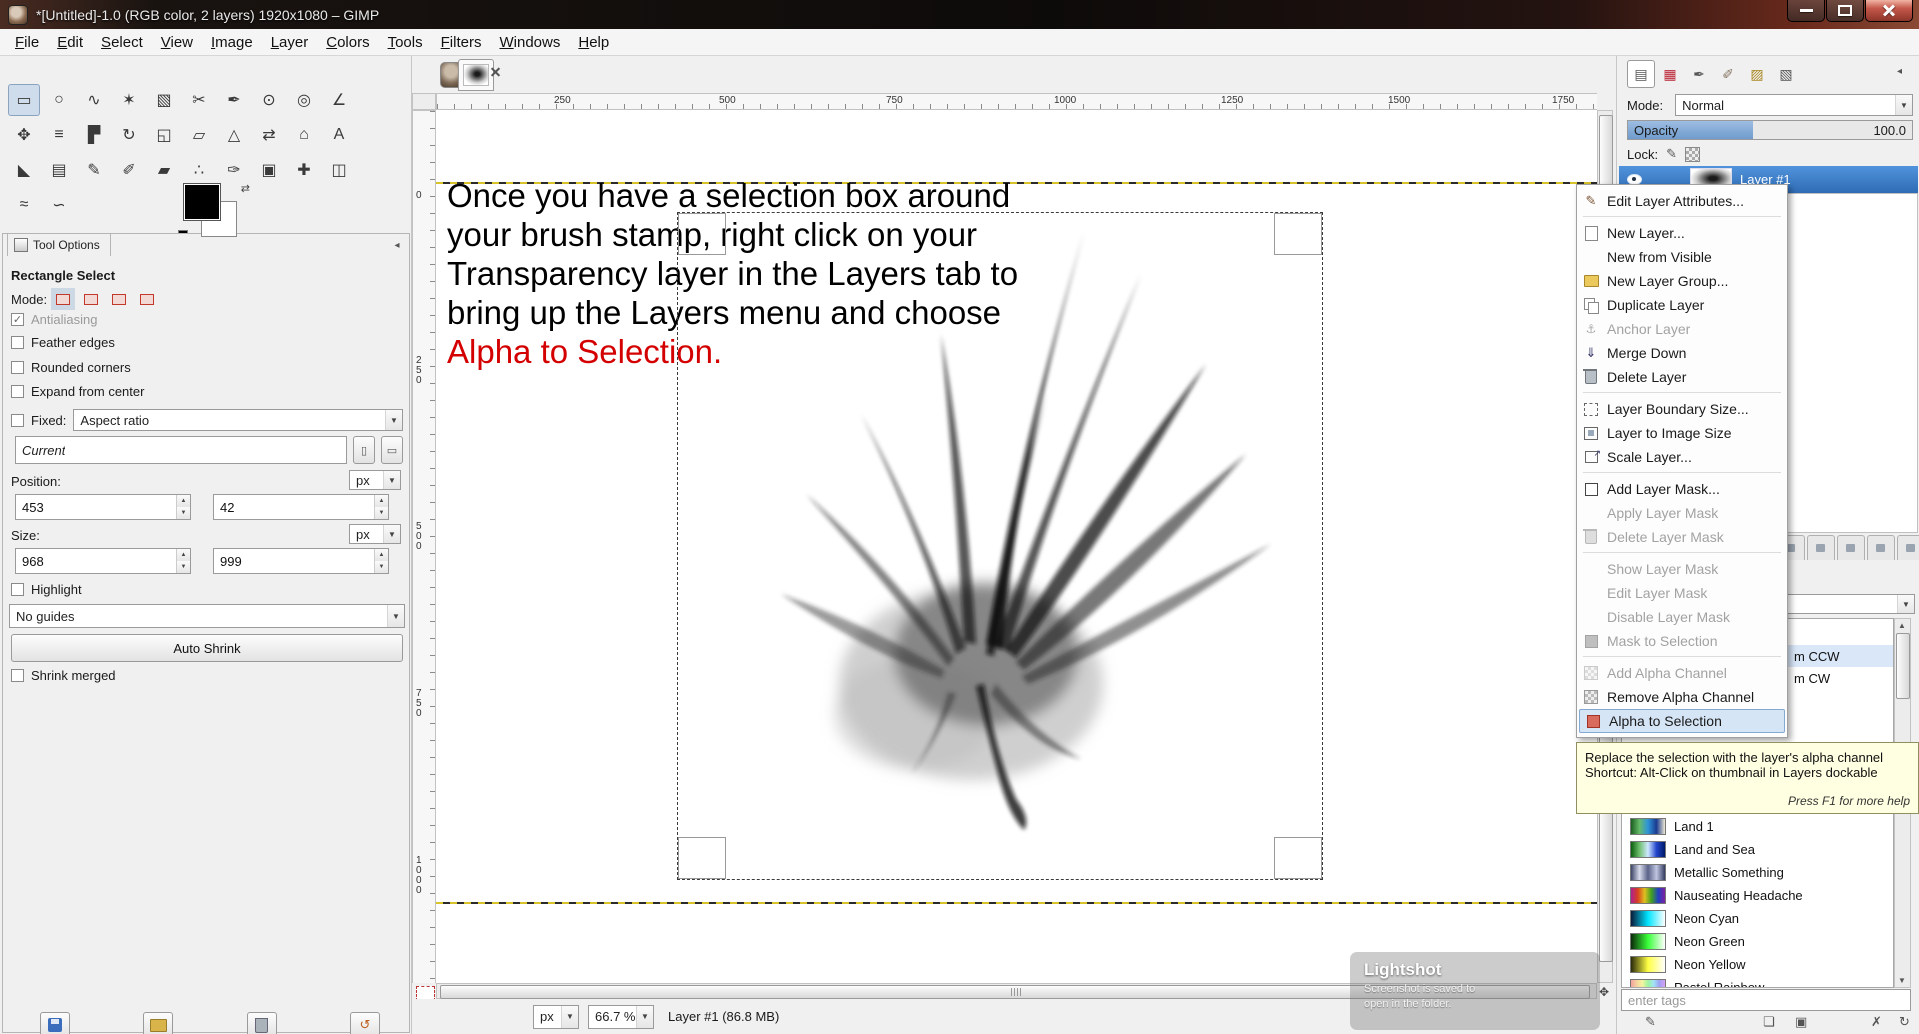  Describe the element at coordinates (1475, 1004) in the screenshot. I see `lightshot-link: open in the folder.` at that location.